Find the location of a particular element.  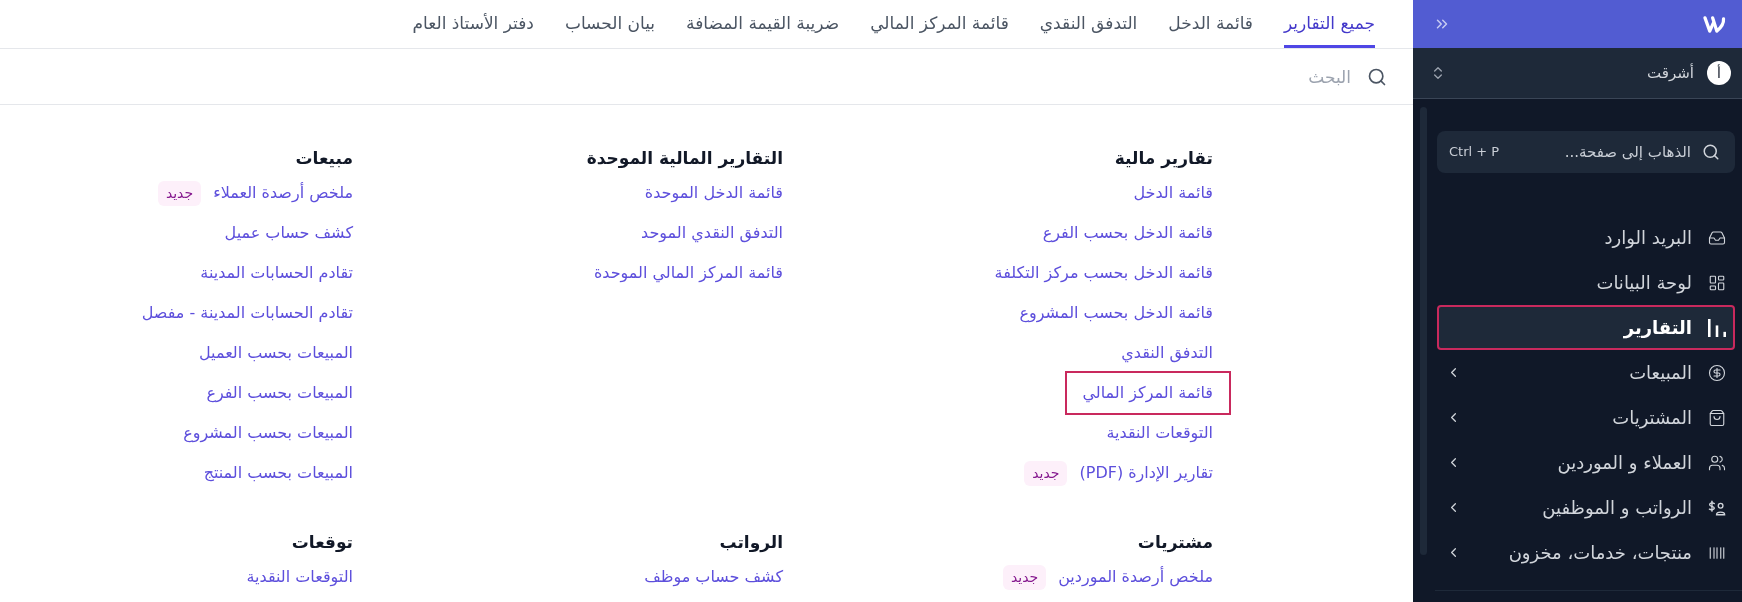

report-link: تقادم الحسابات المدينة - مفصل is located at coordinates (247, 313).